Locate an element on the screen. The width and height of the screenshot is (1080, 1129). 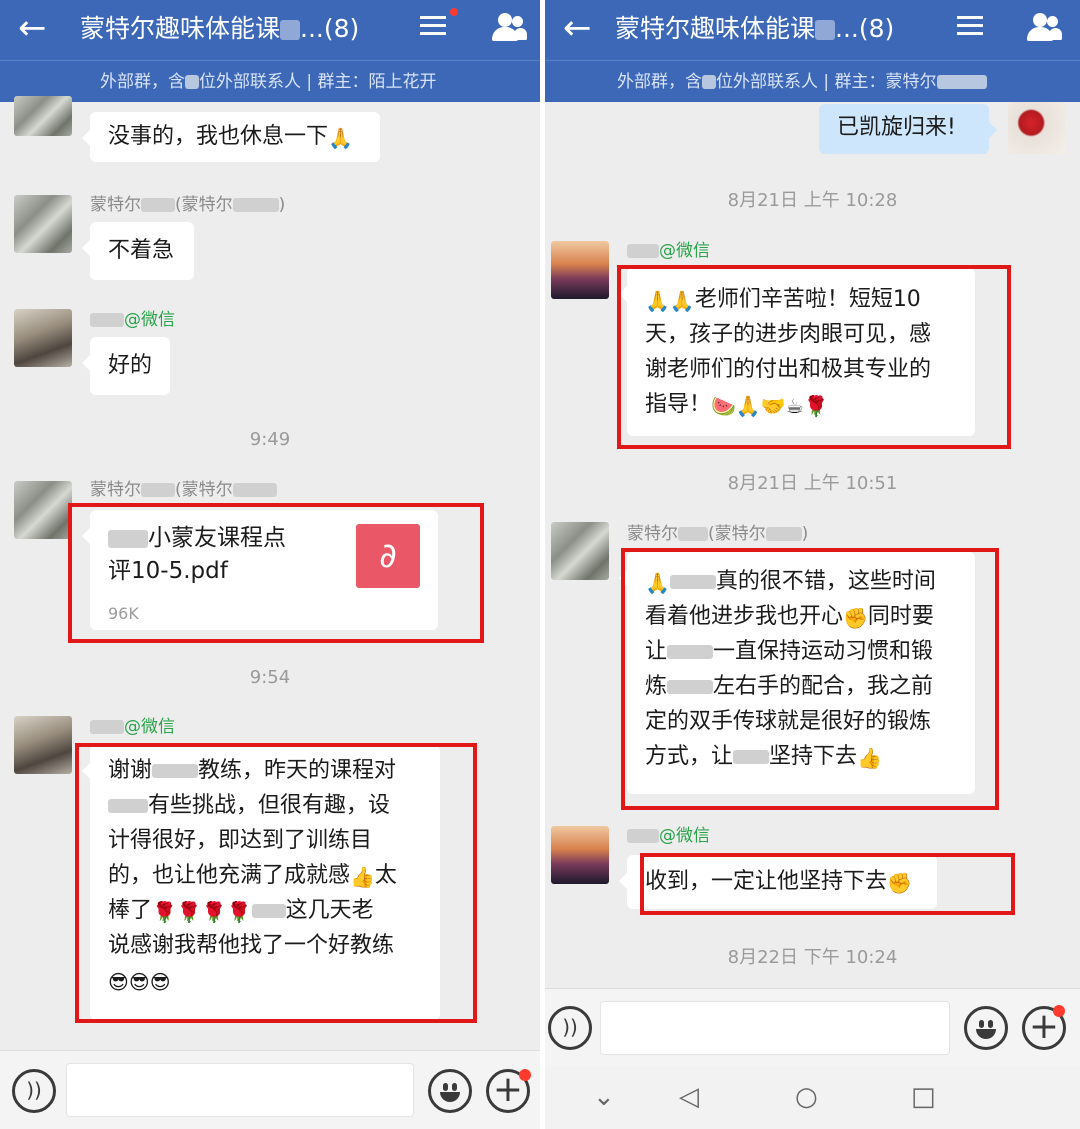
group-info-bar: 外部群，含 位外部联系人 | 群主：陌上花开 is located at coordinates (270, 81).